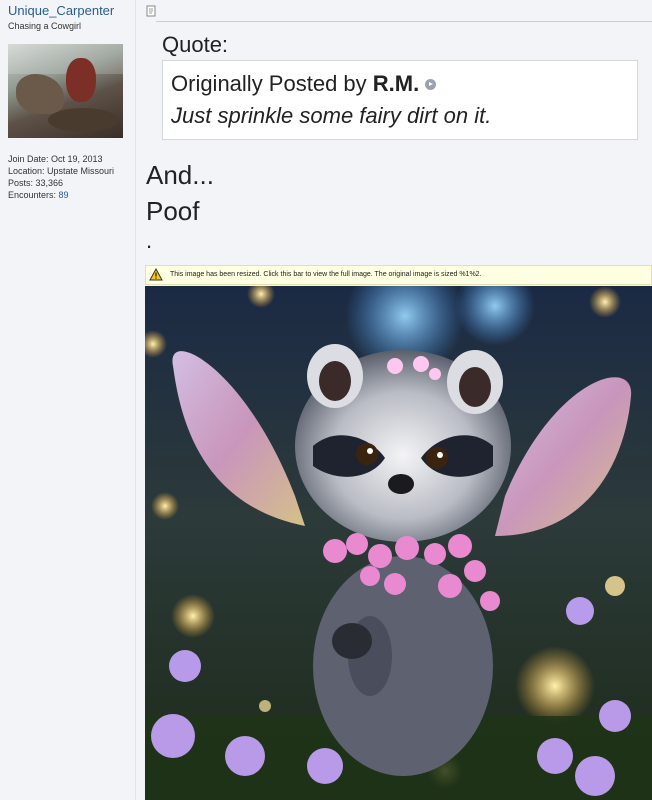  I want to click on post-count: Posts: 33,366, so click(36, 183).